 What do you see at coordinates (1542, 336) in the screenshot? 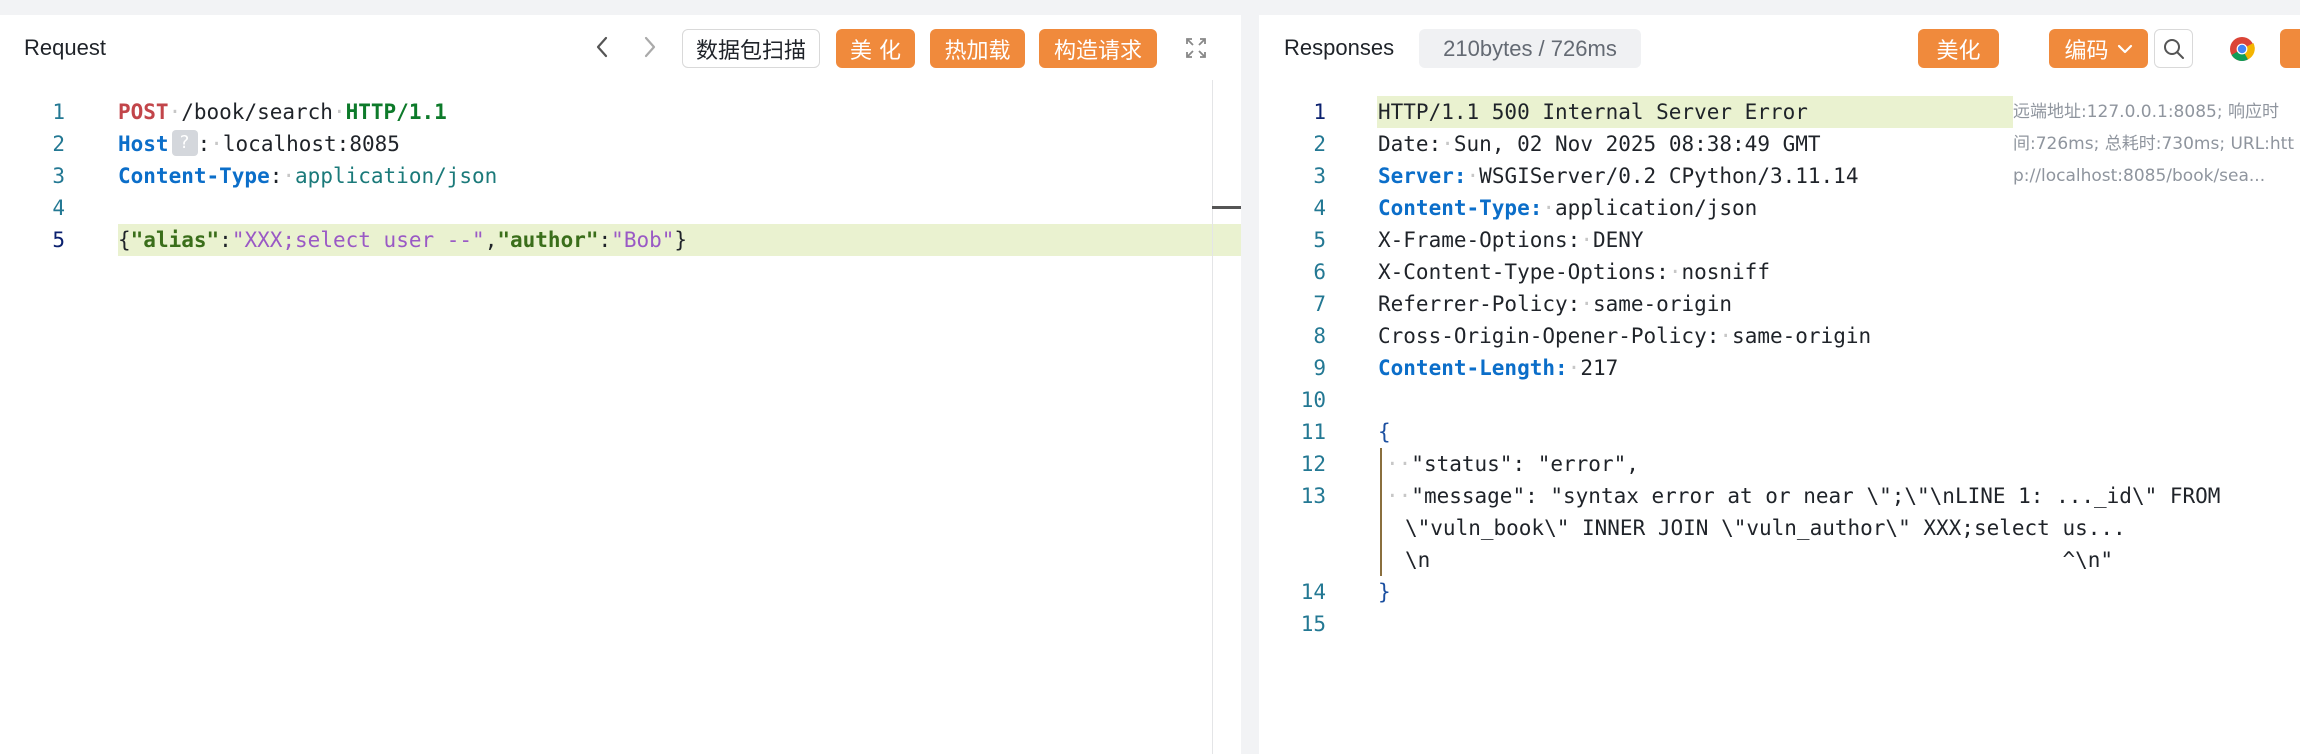
I see `header-key: Cross-Origin-Opener-Policy` at bounding box center [1542, 336].